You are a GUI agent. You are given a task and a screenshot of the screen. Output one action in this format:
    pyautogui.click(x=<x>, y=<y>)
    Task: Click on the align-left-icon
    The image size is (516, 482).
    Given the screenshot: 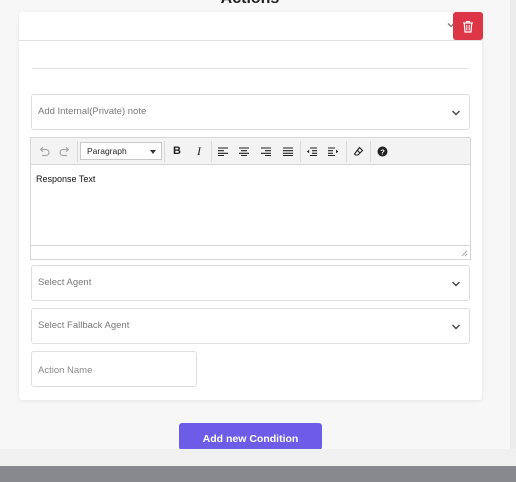 What is the action you would take?
    pyautogui.click(x=223, y=151)
    